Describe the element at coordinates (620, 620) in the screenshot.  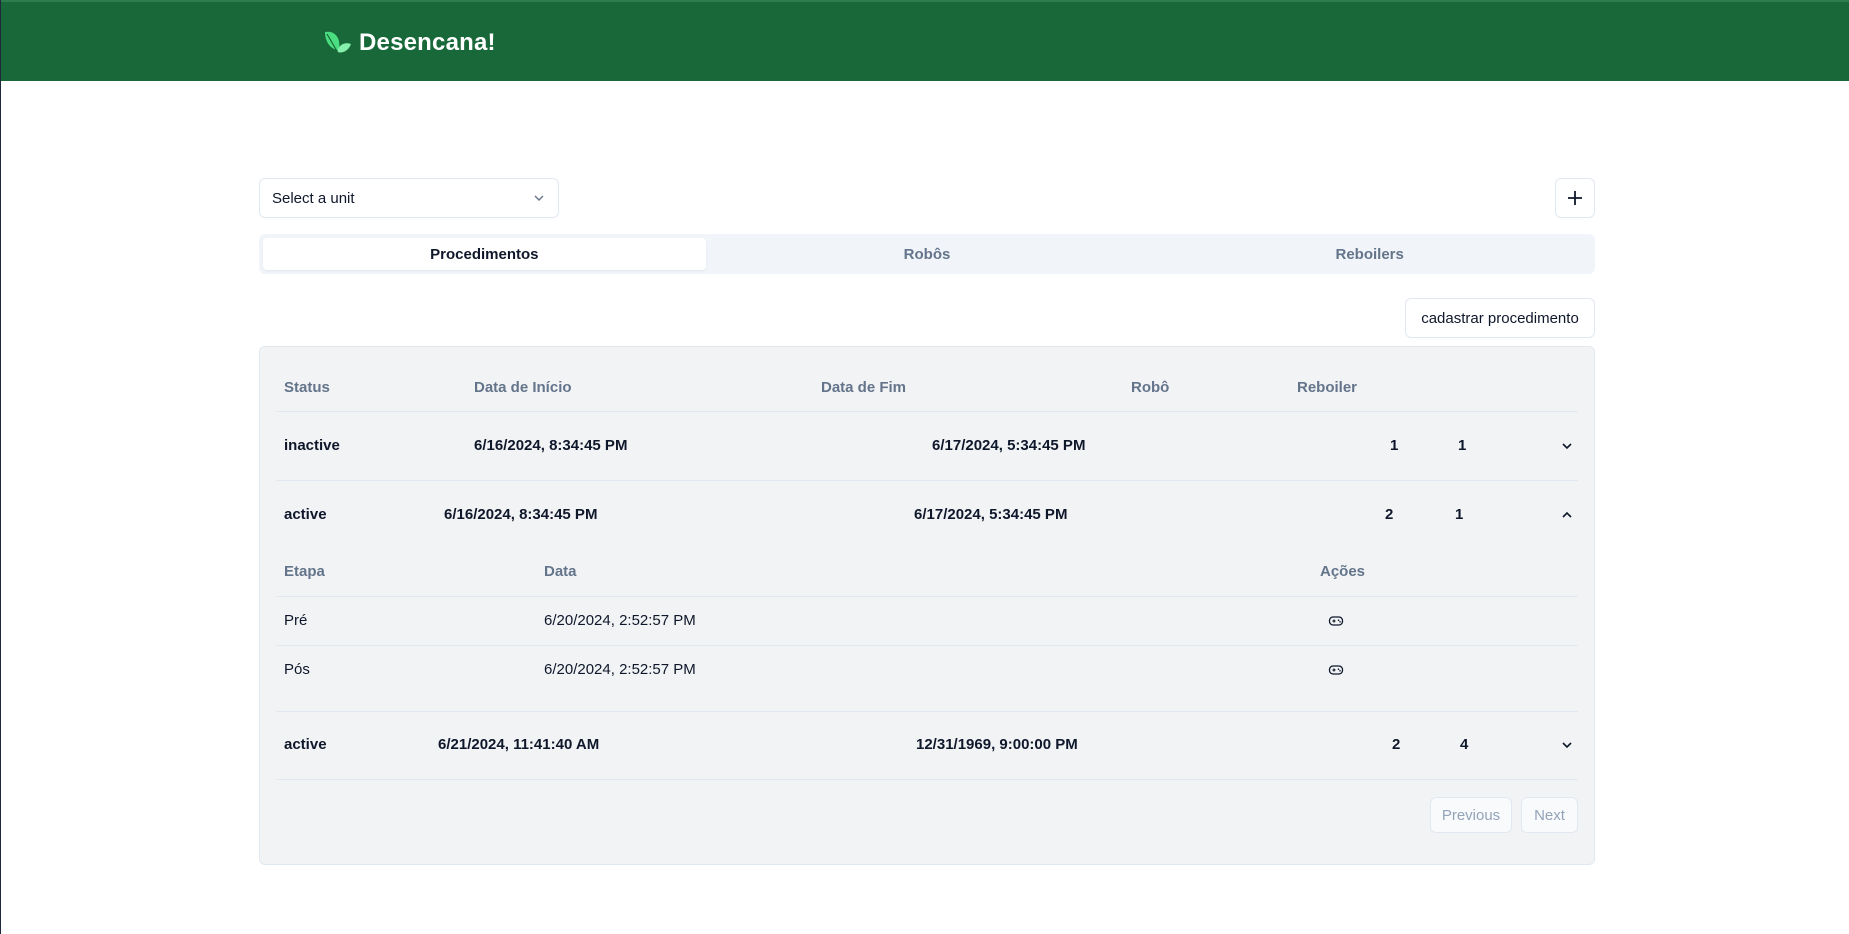
I see `subrow-1-date: 6/20/2024, 2:52:57 PM` at that location.